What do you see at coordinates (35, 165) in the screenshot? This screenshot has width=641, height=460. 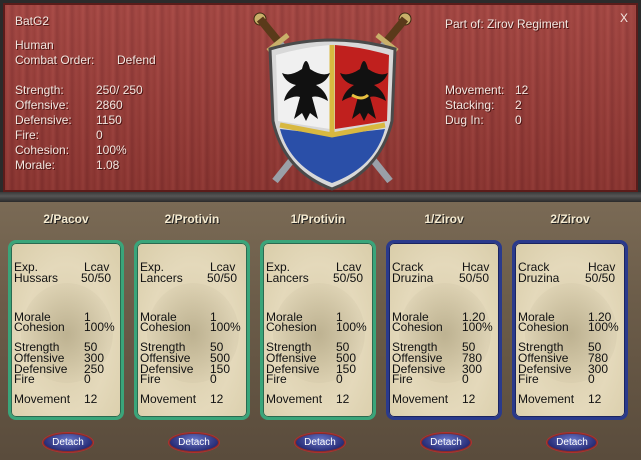 I see `stat-label-morale: Morale:` at bounding box center [35, 165].